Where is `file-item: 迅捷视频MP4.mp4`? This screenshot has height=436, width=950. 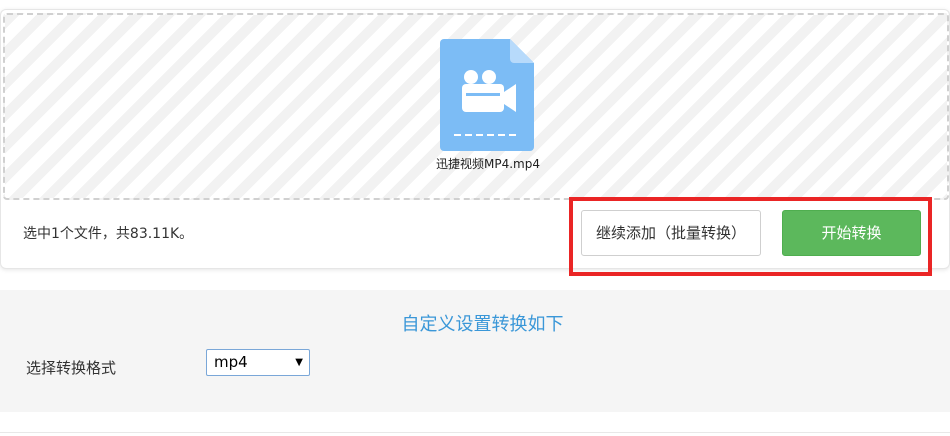
file-item: 迅捷视频MP4.mp4 is located at coordinates (488, 105).